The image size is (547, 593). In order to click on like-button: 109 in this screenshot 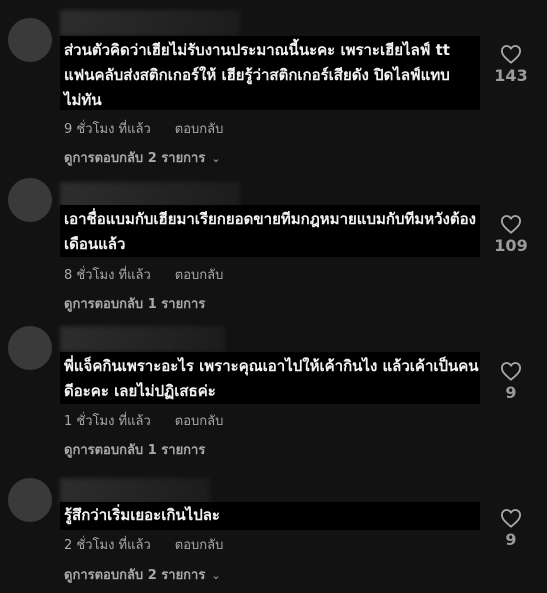, I will do `click(511, 234)`.